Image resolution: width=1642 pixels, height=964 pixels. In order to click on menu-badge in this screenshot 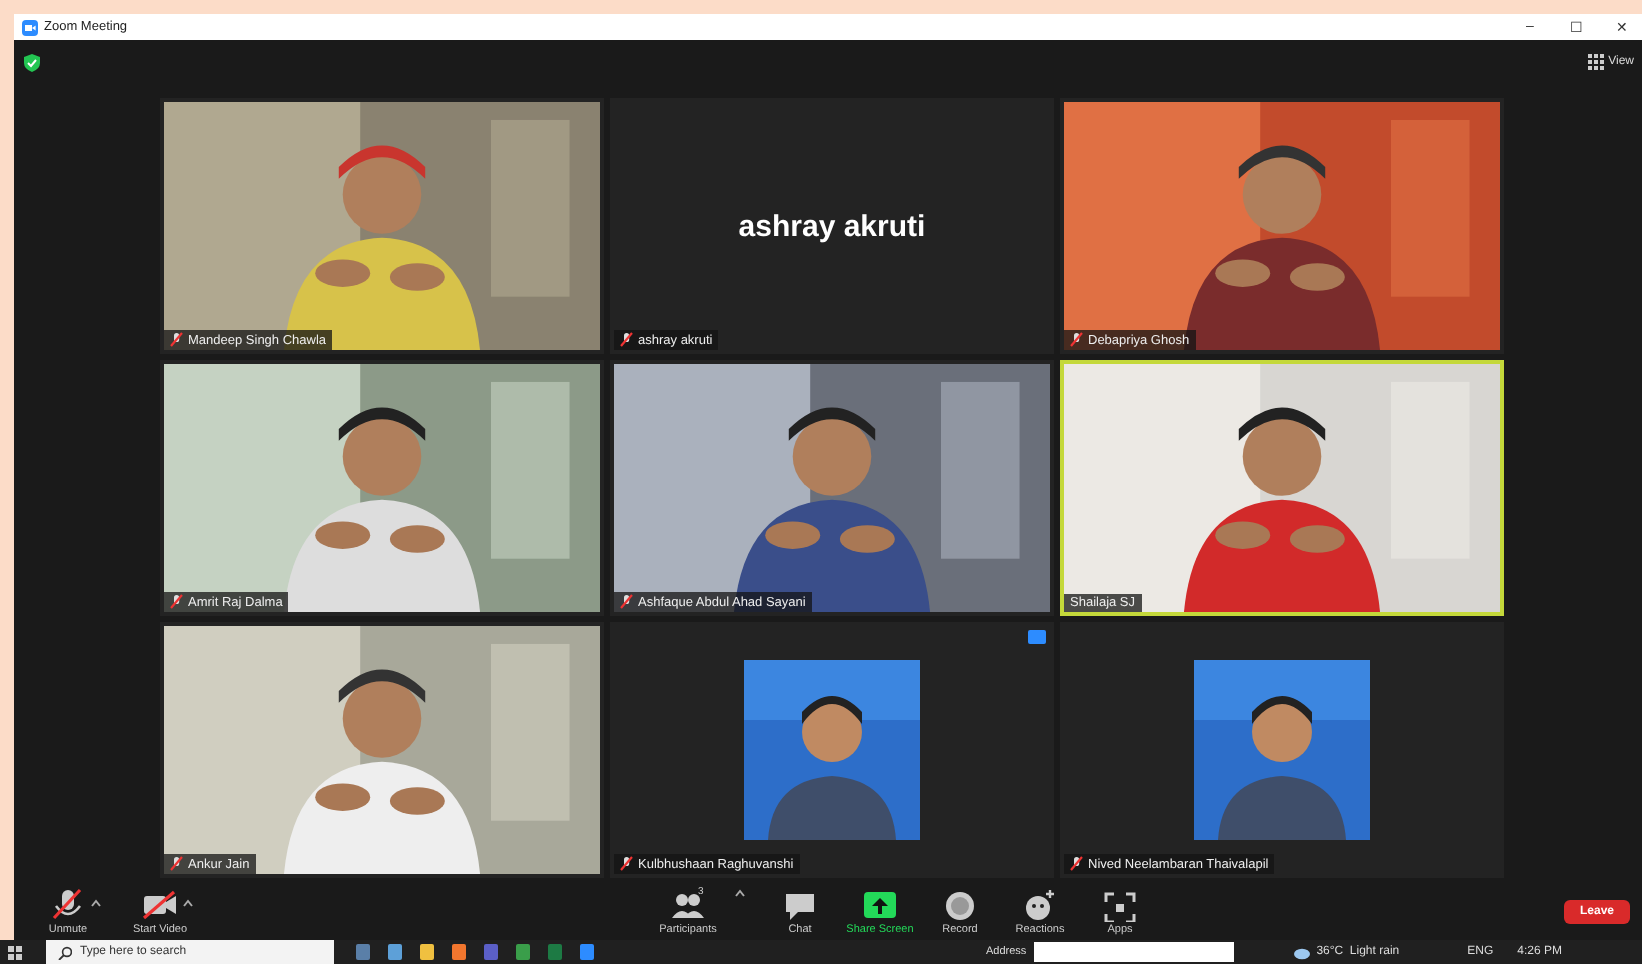, I will do `click(1037, 637)`.